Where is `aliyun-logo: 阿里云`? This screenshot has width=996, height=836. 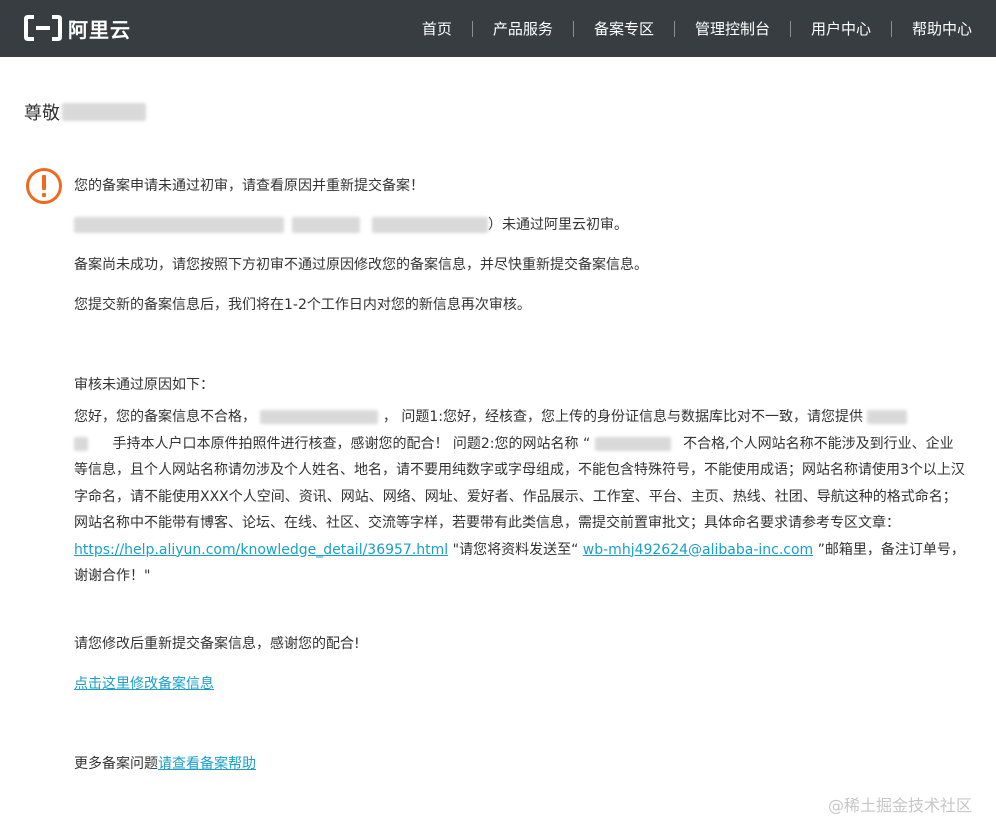
aliyun-logo: 阿里云 is located at coordinates (77, 28).